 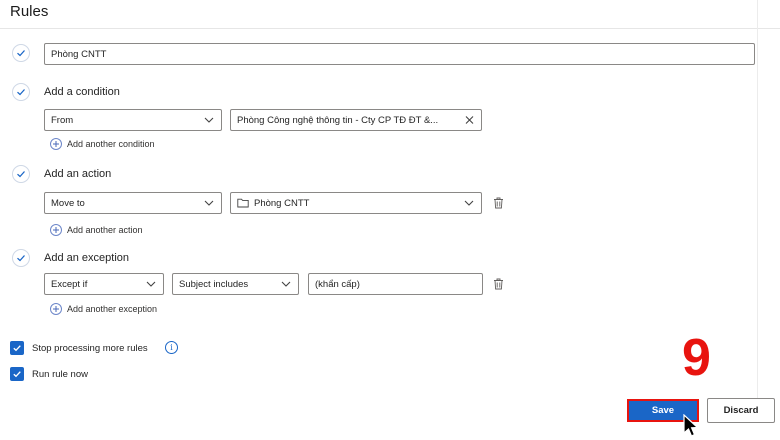 What do you see at coordinates (29, 11) in the screenshot?
I see `page-title: Rules` at bounding box center [29, 11].